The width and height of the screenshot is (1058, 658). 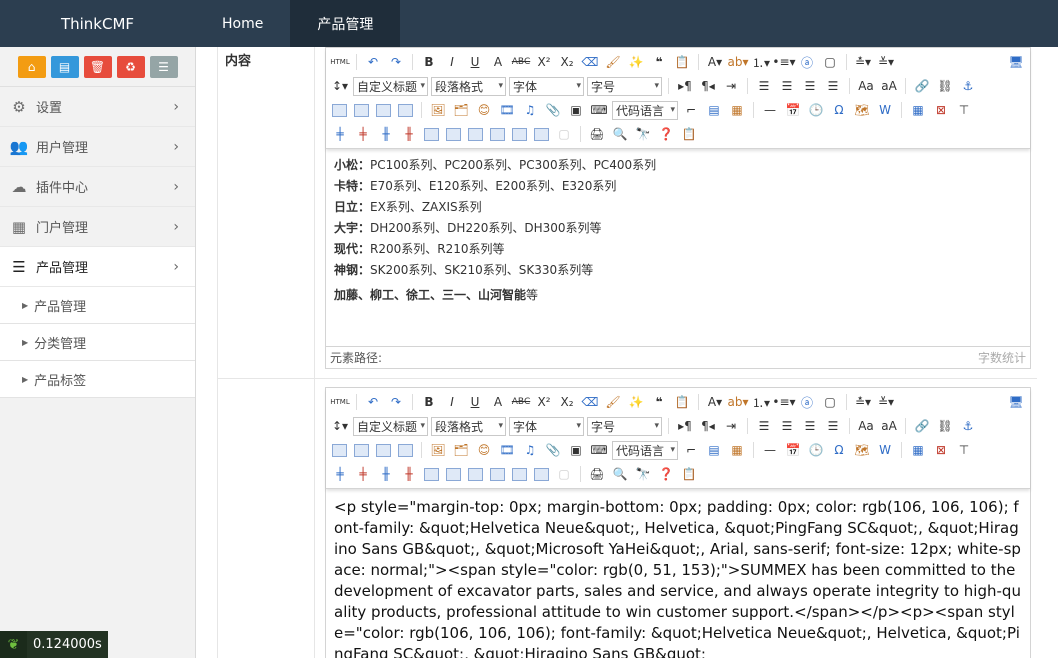 What do you see at coordinates (519, 474) in the screenshot?
I see `split-rows-icon` at bounding box center [519, 474].